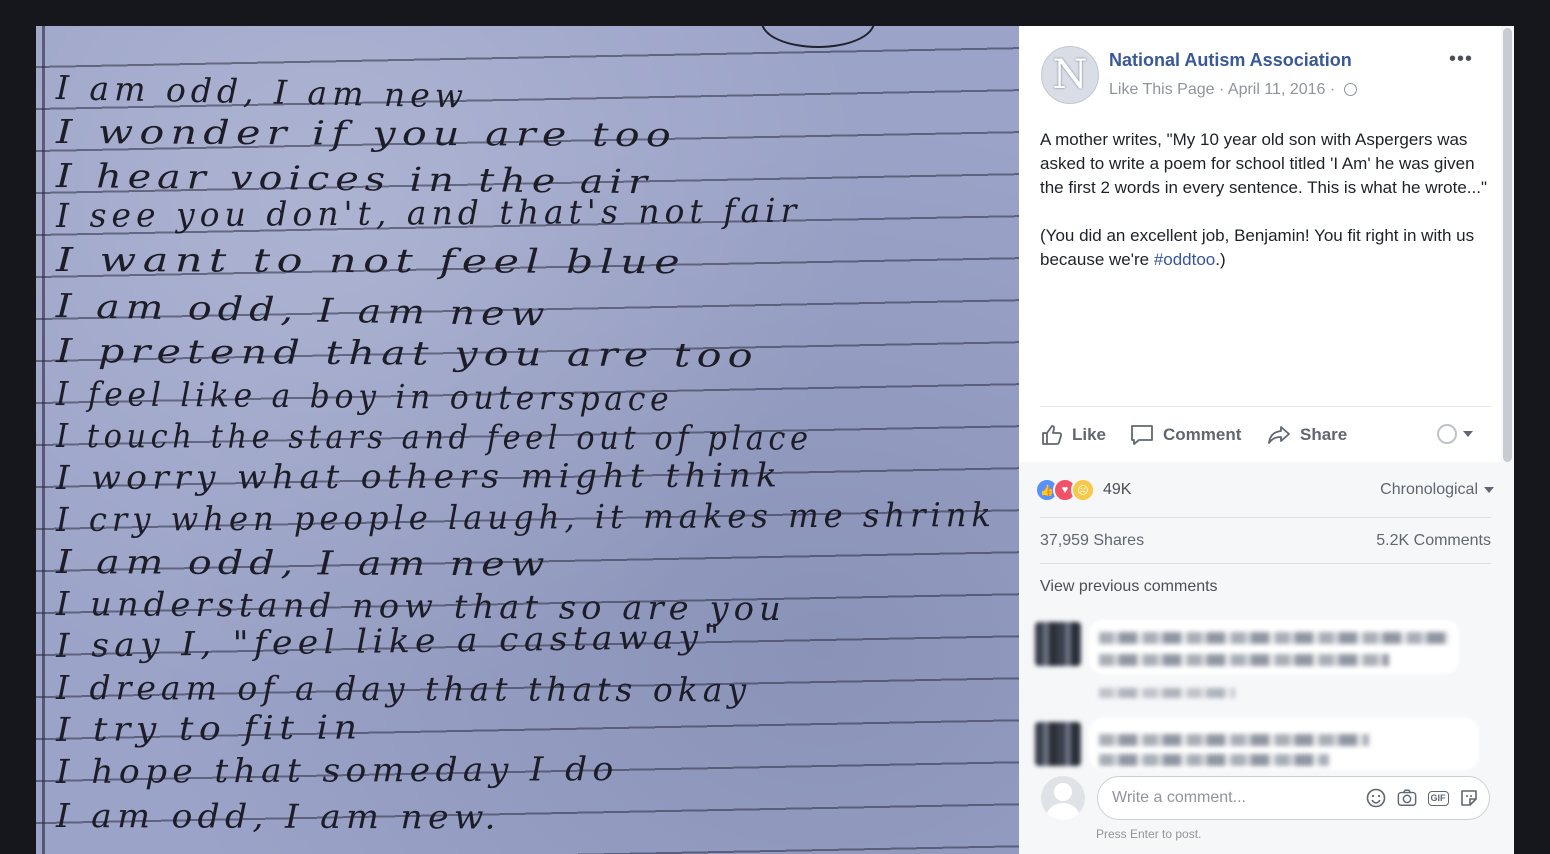 This screenshot has height=854, width=1550. What do you see at coordinates (1429, 489) in the screenshot?
I see `sort-label: Chronological` at bounding box center [1429, 489].